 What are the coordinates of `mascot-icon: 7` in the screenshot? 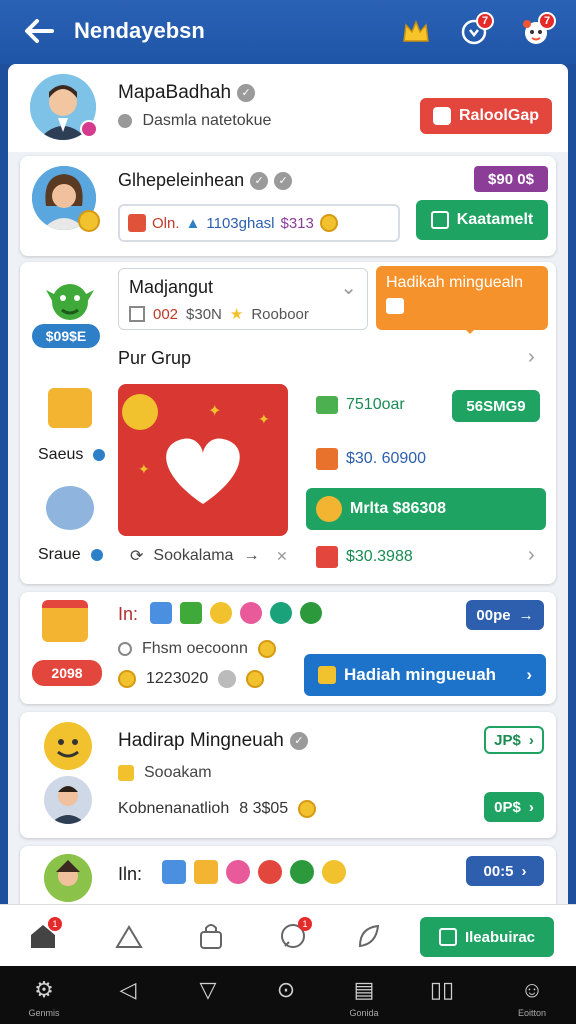 It's located at (537, 31).